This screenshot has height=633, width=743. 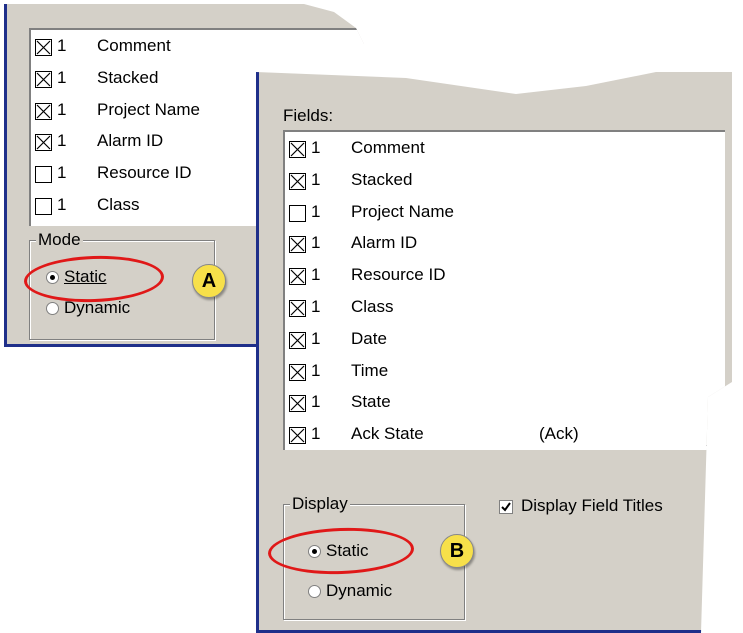 What do you see at coordinates (371, 402) in the screenshot?
I see `field-name: State` at bounding box center [371, 402].